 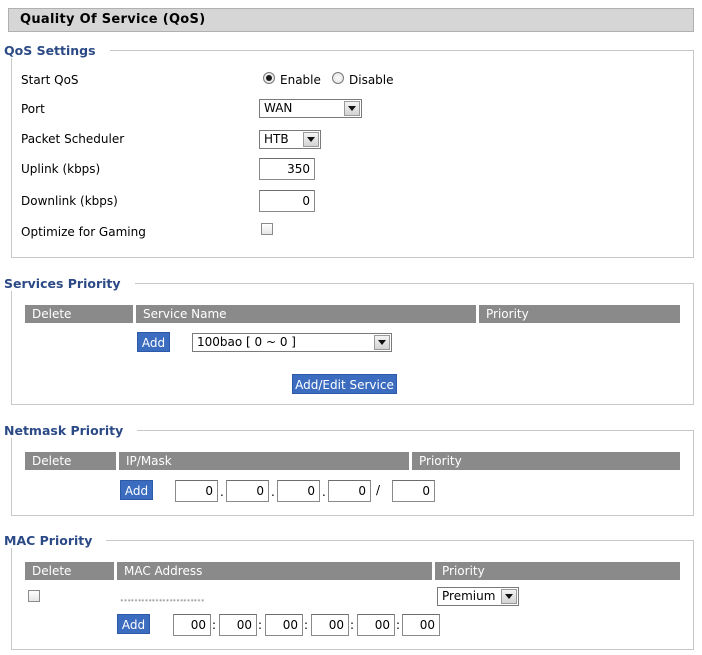 I want to click on services-add-button: Add, so click(x=153, y=342).